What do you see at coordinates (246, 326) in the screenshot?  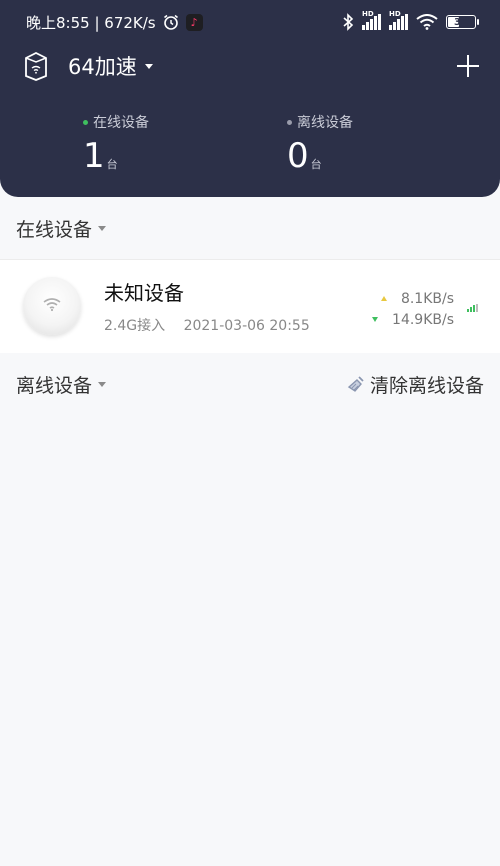 I see `device-connected-time: 2021-03-06 20:55` at bounding box center [246, 326].